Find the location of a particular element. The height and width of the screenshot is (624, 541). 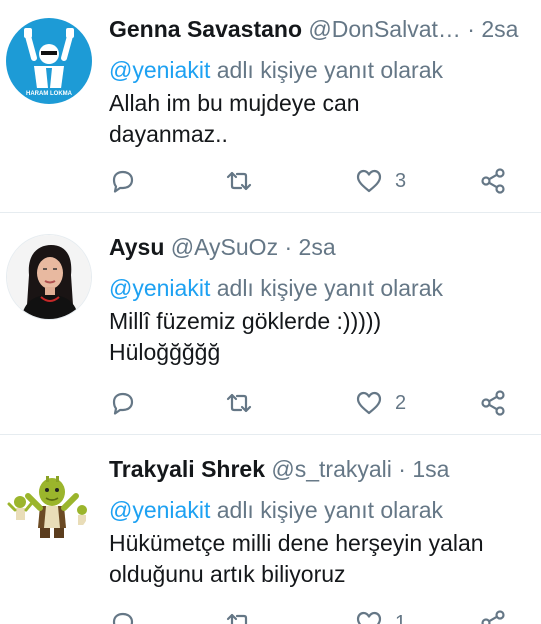

tweet-text-line: Hüloğğğğğ is located at coordinates (165, 352).